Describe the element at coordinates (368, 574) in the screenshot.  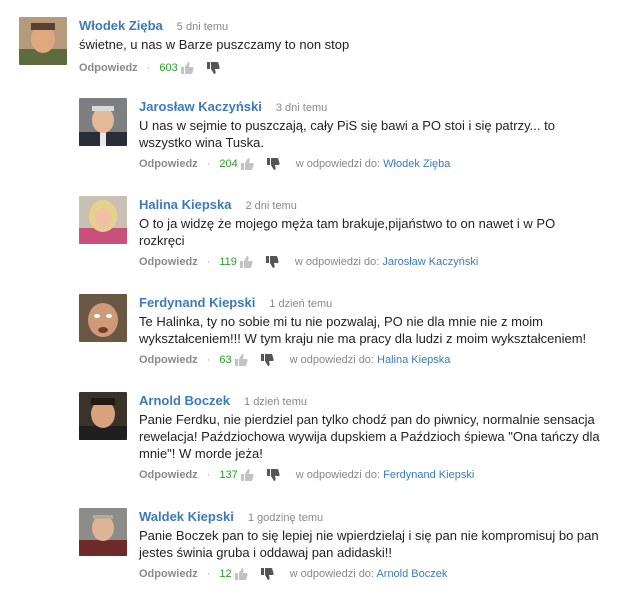
I see `in-reply-to-label: w odpowiedzi do: Arnold Boczek` at that location.